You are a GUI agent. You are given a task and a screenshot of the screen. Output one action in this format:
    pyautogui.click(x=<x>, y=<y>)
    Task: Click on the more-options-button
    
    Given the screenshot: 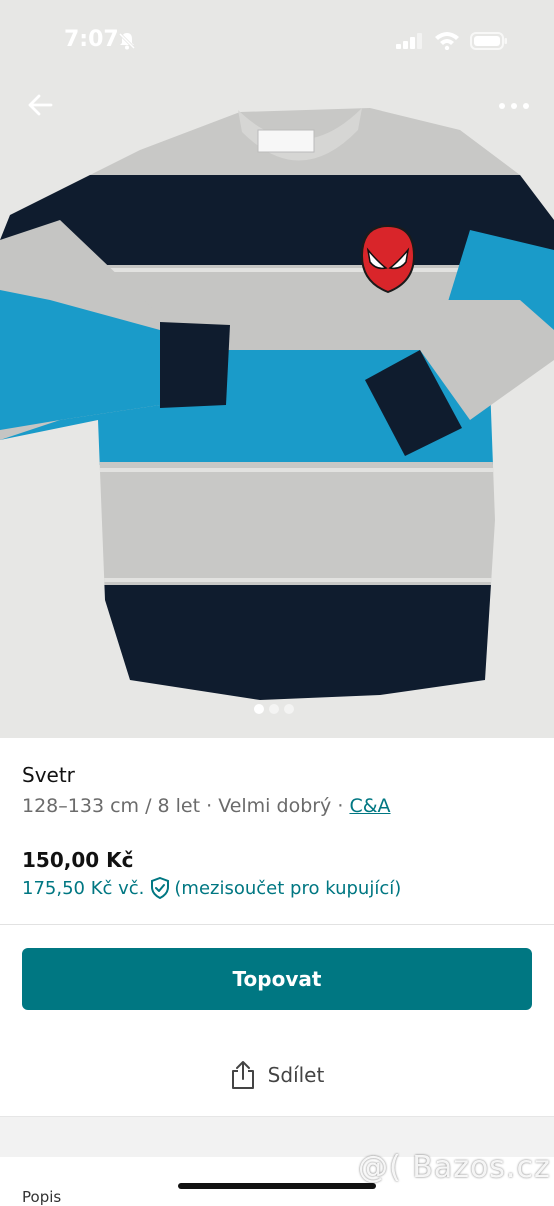 What is the action you would take?
    pyautogui.click(x=514, y=106)
    